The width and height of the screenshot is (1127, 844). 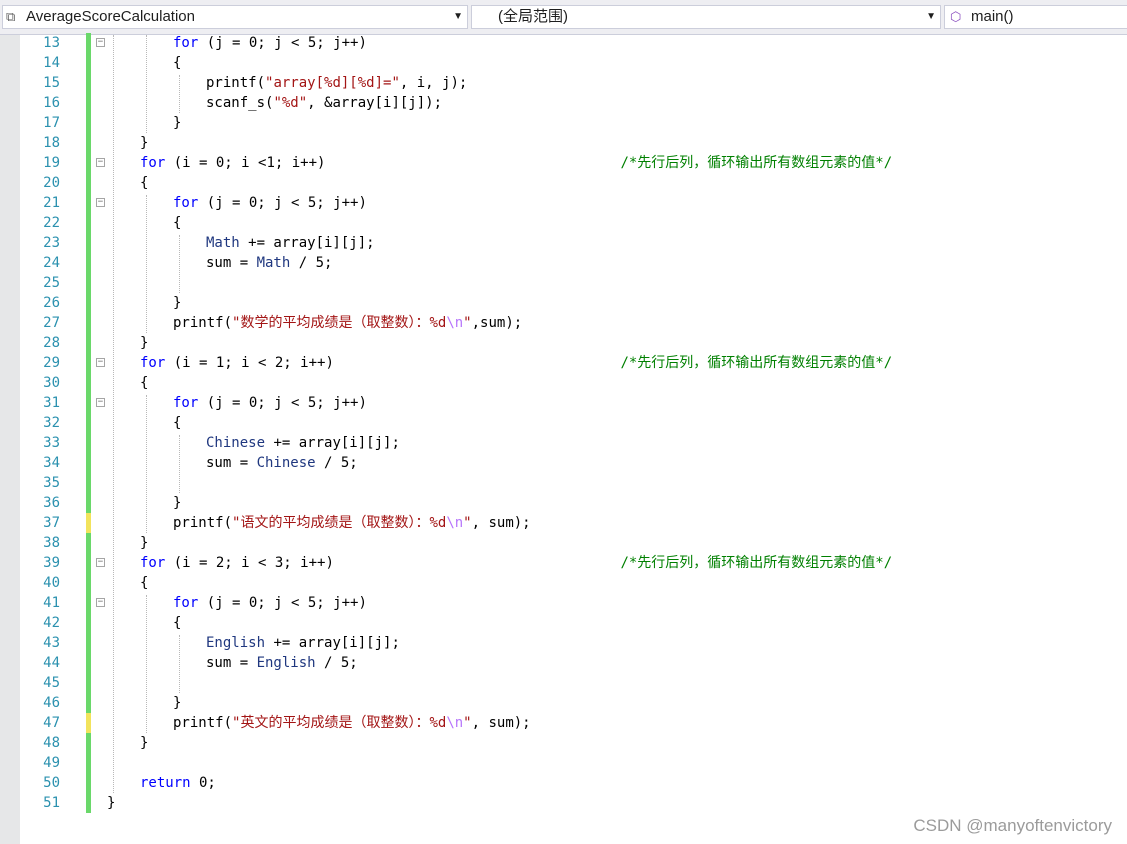 I want to click on scope-dropdown: (全局范围) ▼, so click(x=706, y=17).